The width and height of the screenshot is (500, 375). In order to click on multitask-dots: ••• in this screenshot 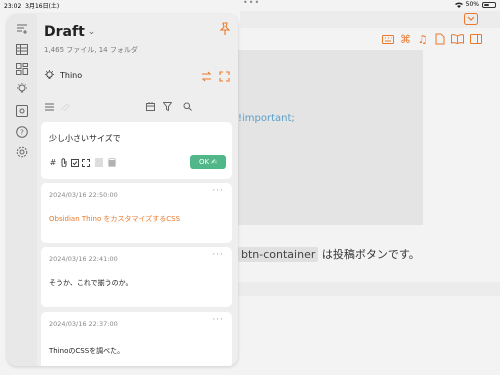, I will do `click(251, 3)`.